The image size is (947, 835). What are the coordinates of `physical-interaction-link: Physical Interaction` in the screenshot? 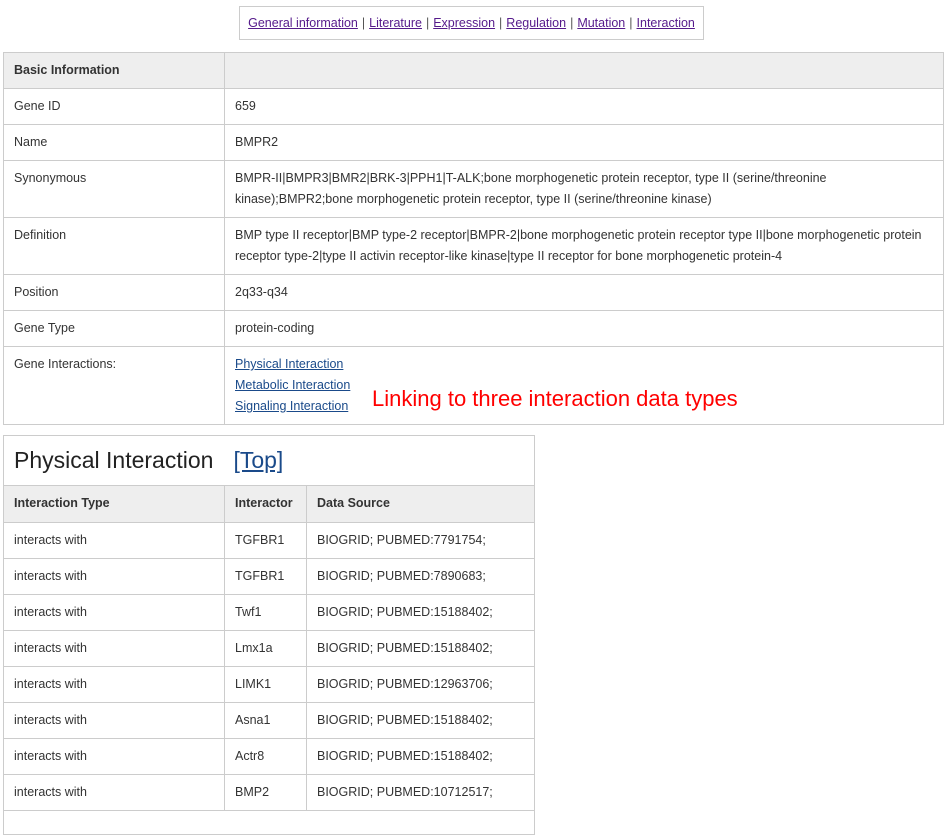 It's located at (584, 364).